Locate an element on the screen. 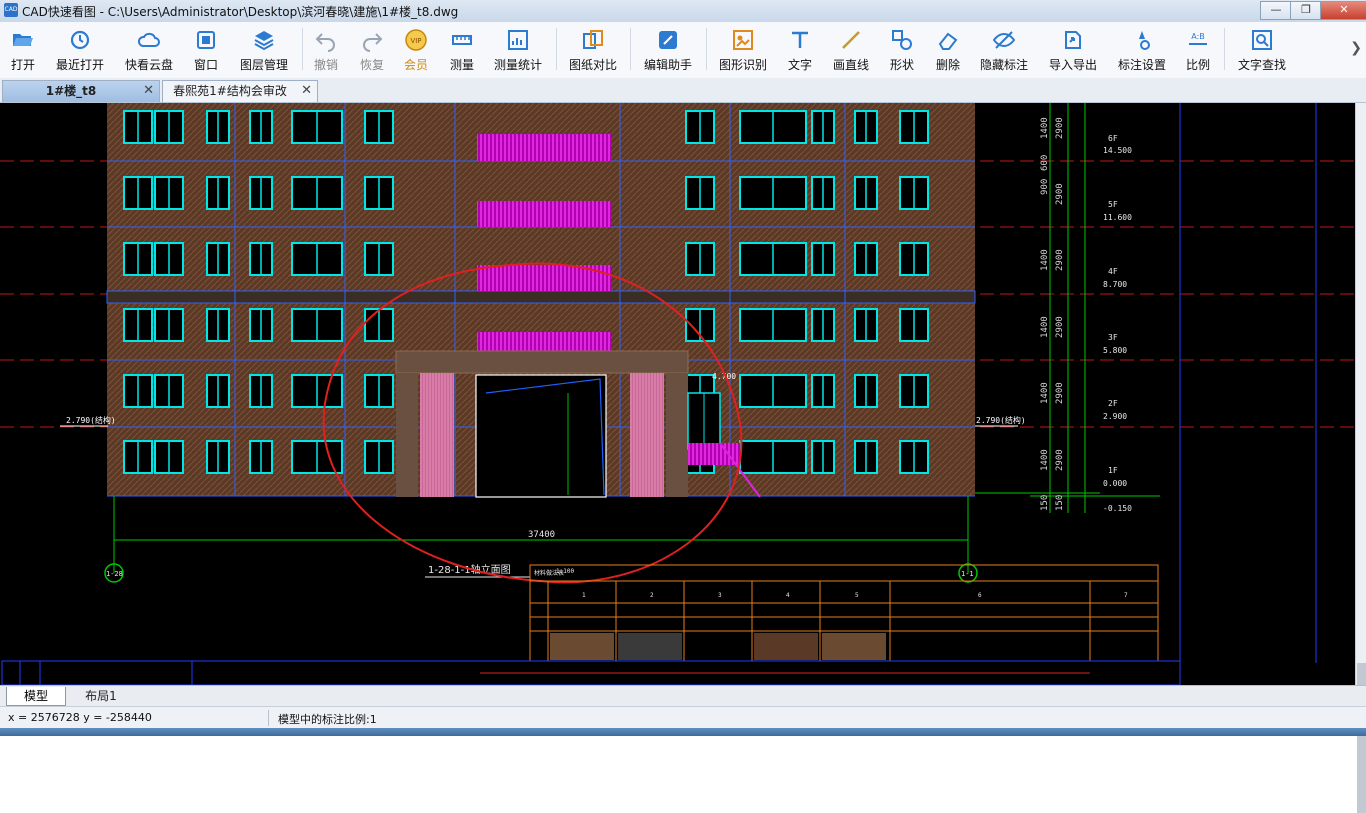 This screenshot has width=1366, height=813. svg-text: 2.790(结构) is located at coordinates (1001, 420).